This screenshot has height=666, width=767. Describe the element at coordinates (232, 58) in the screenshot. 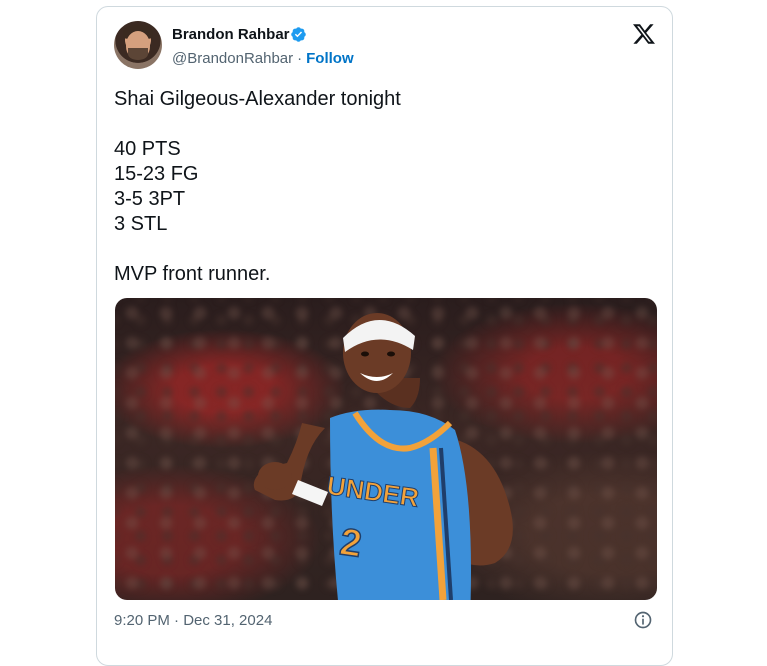

I see `author-handle: @BrandonRahbar` at that location.